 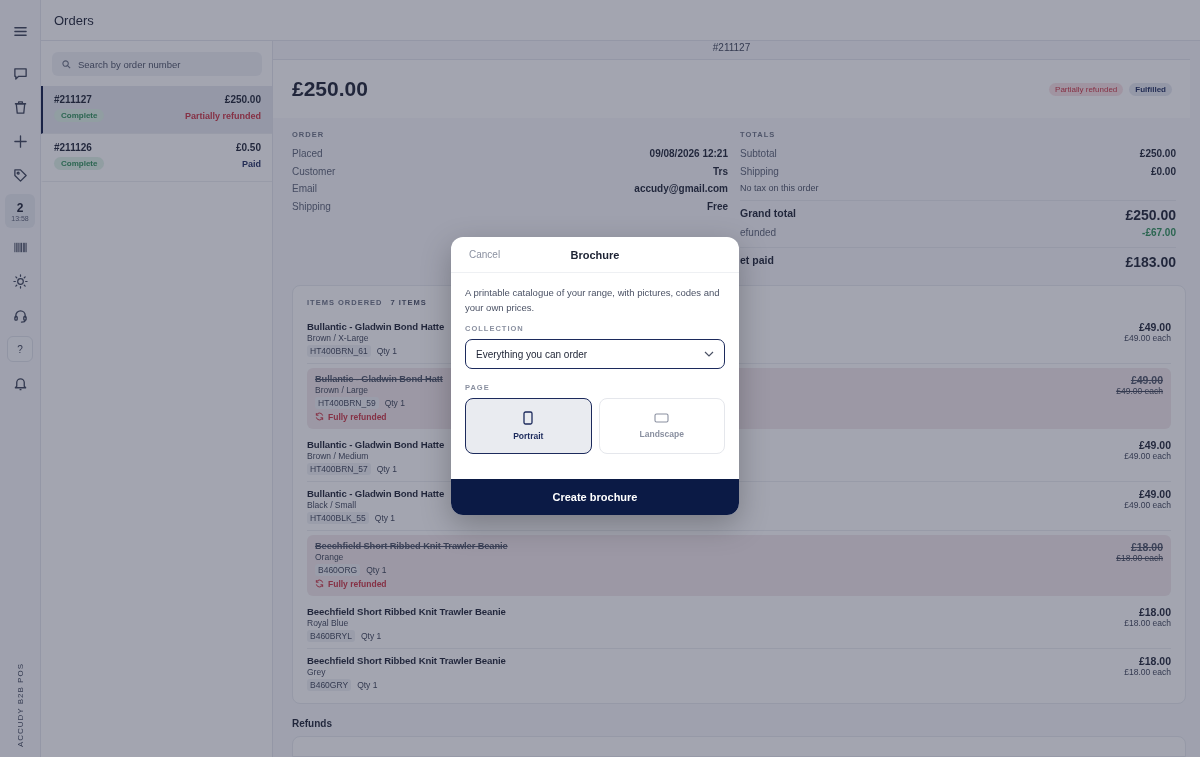 What do you see at coordinates (330, 556) in the screenshot?
I see `item-variant: Orange` at bounding box center [330, 556].